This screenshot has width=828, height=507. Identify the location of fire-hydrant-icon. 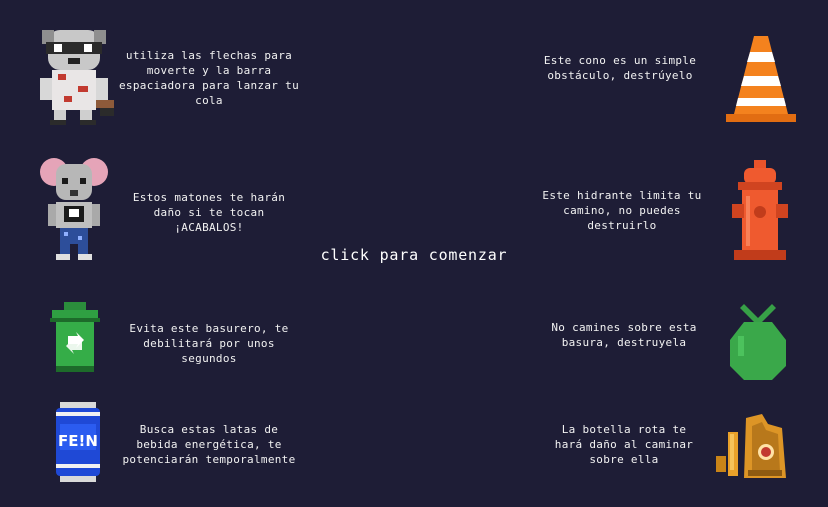
(760, 210).